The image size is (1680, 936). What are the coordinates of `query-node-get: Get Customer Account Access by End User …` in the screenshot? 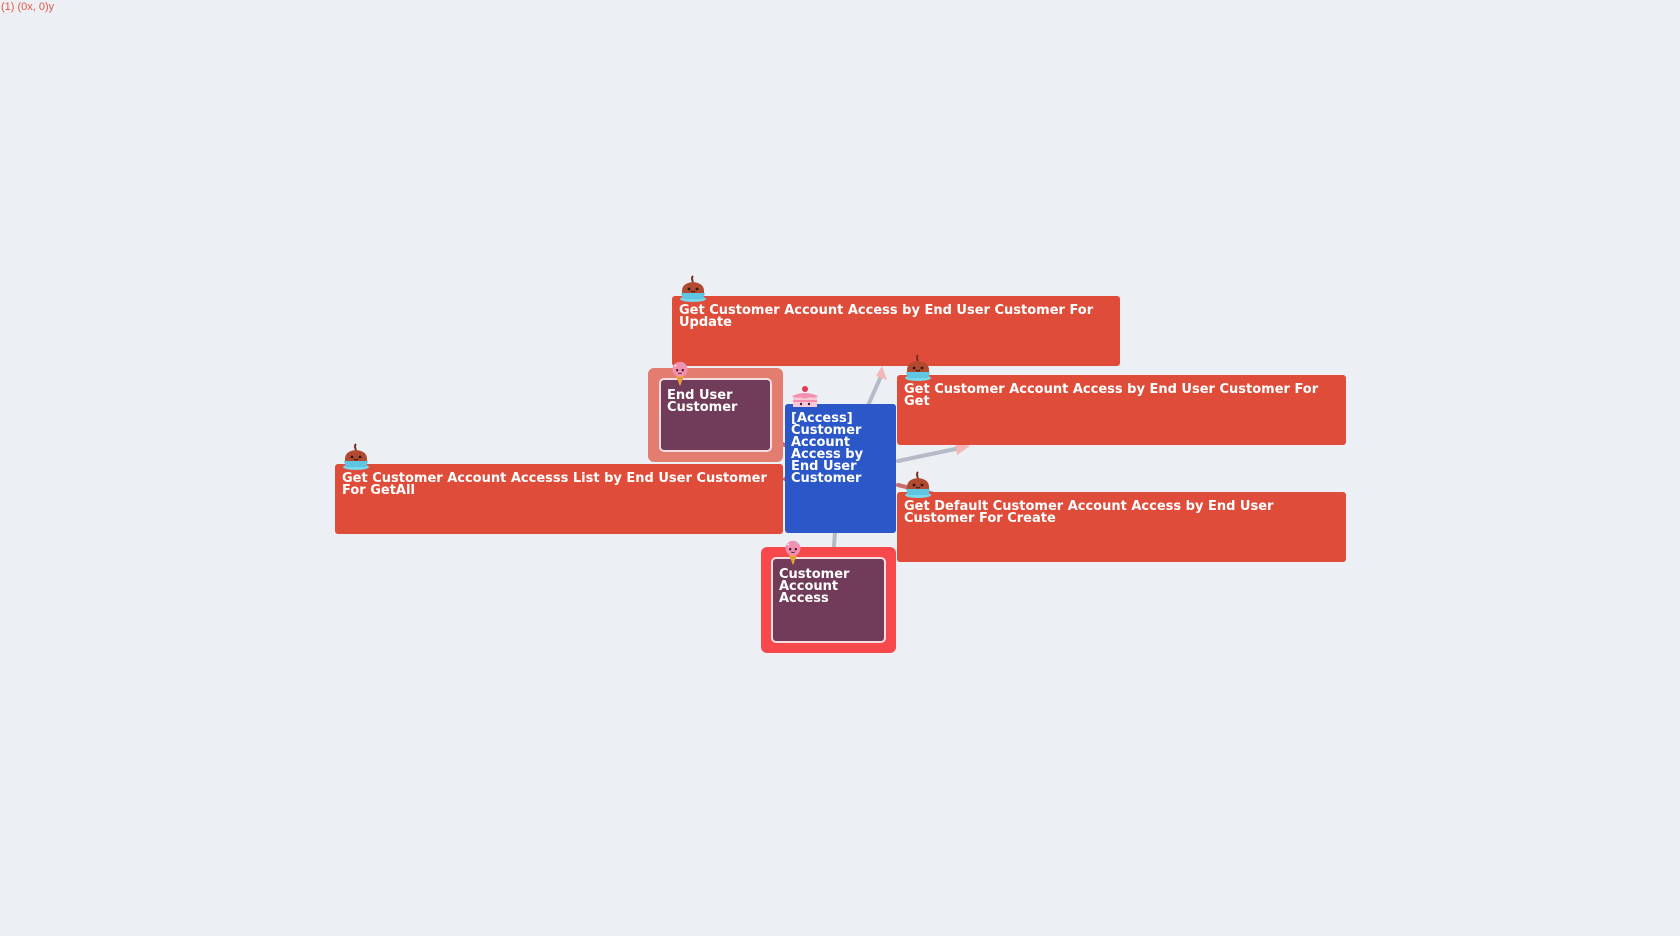 It's located at (1121, 410).